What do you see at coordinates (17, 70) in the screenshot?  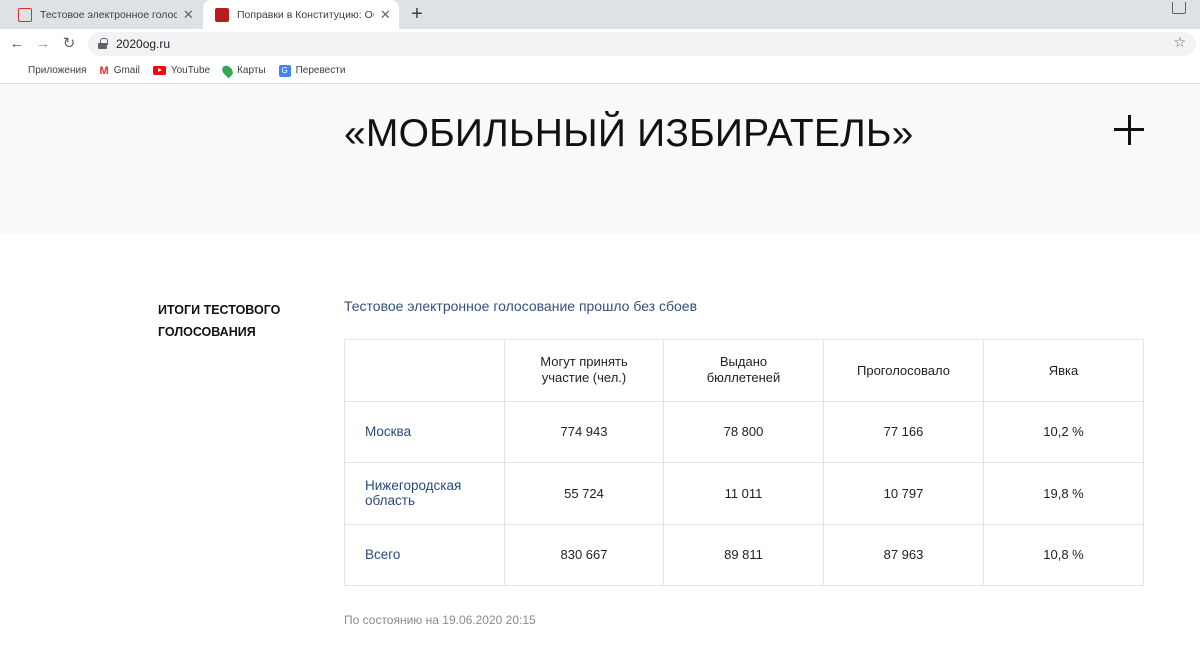 I see `apps-grid-icon` at bounding box center [17, 70].